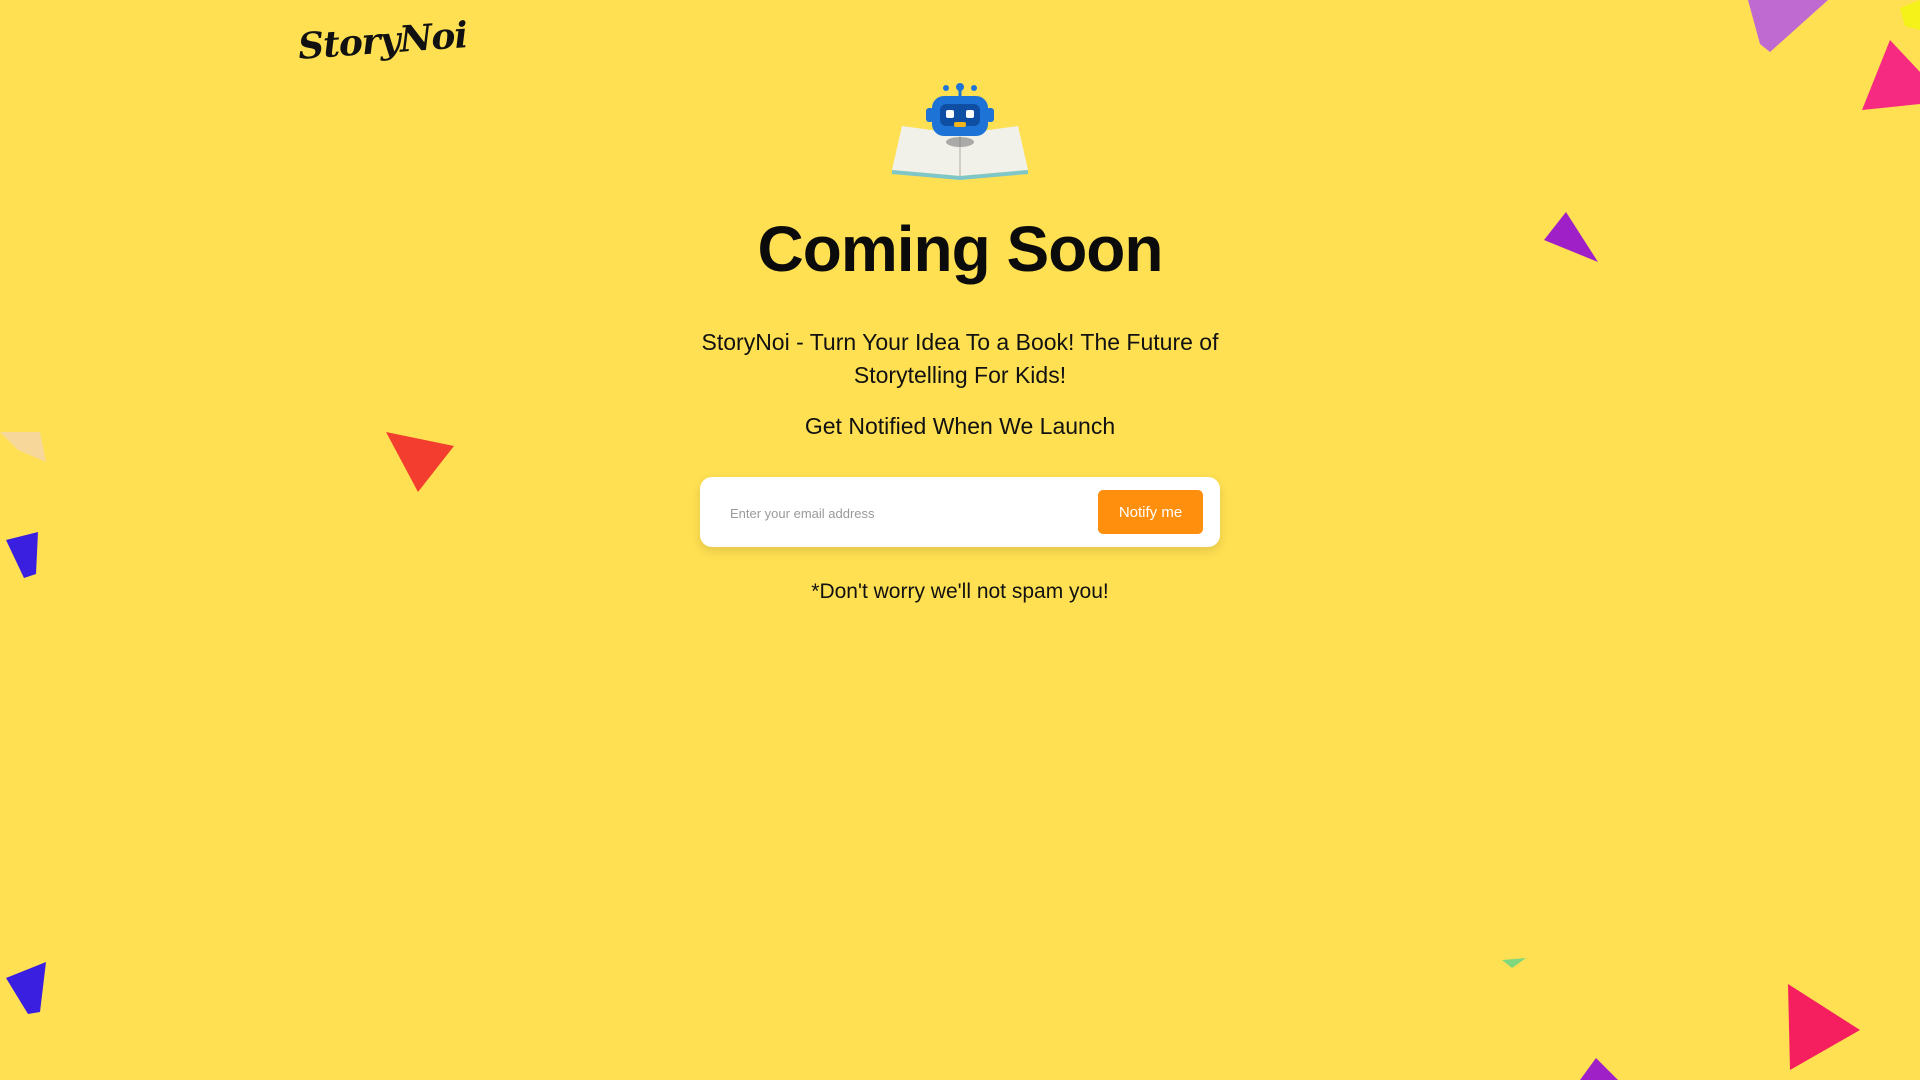 The width and height of the screenshot is (1920, 1080). What do you see at coordinates (960, 426) in the screenshot?
I see `notify-heading: Get Notified When We Launch` at bounding box center [960, 426].